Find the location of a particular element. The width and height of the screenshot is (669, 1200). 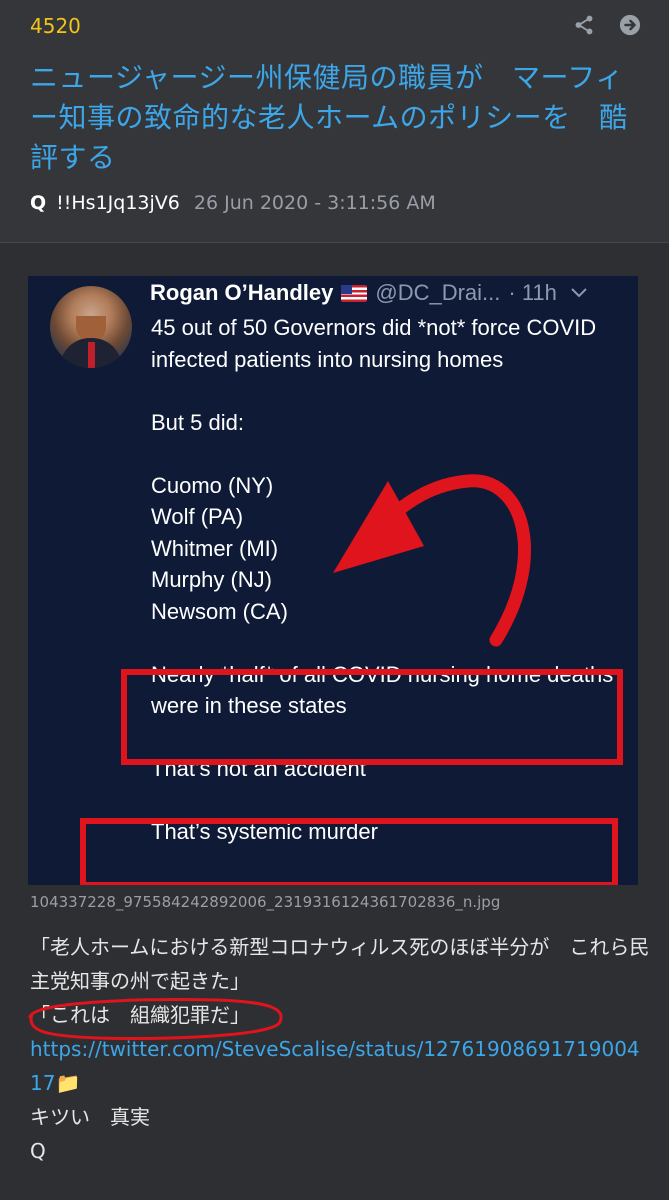

red-box-highlight is located at coordinates (372, 717).